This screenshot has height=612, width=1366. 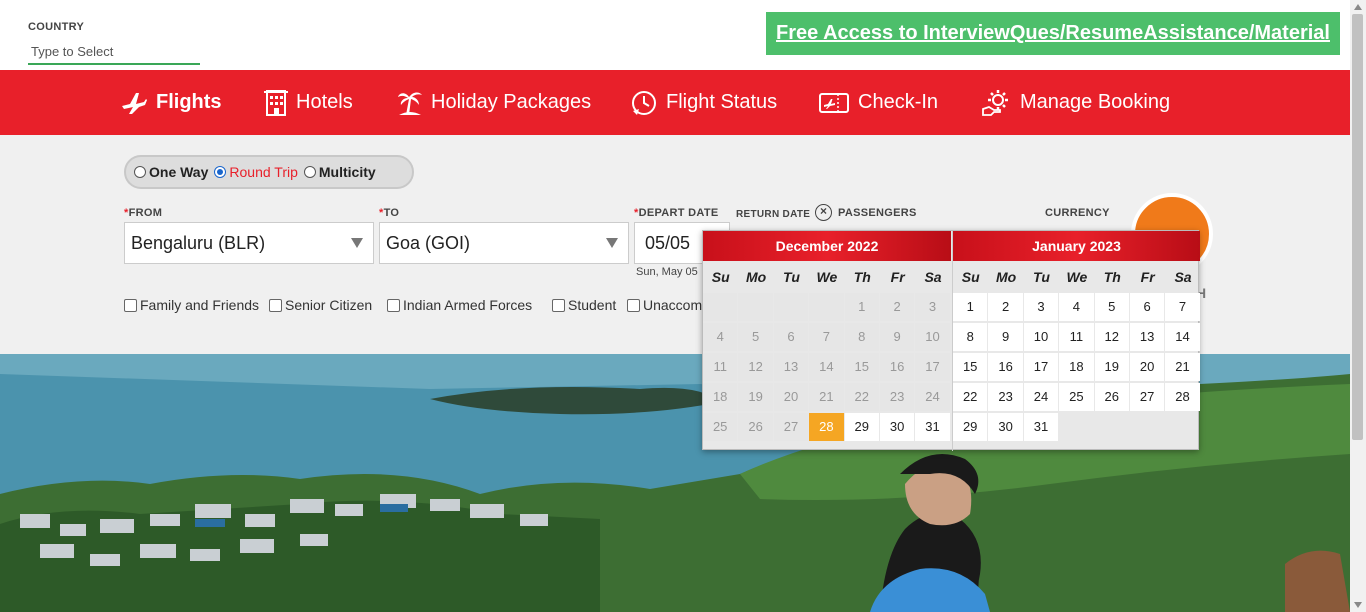 I want to click on calendar-day: 9, so click(x=1005, y=337).